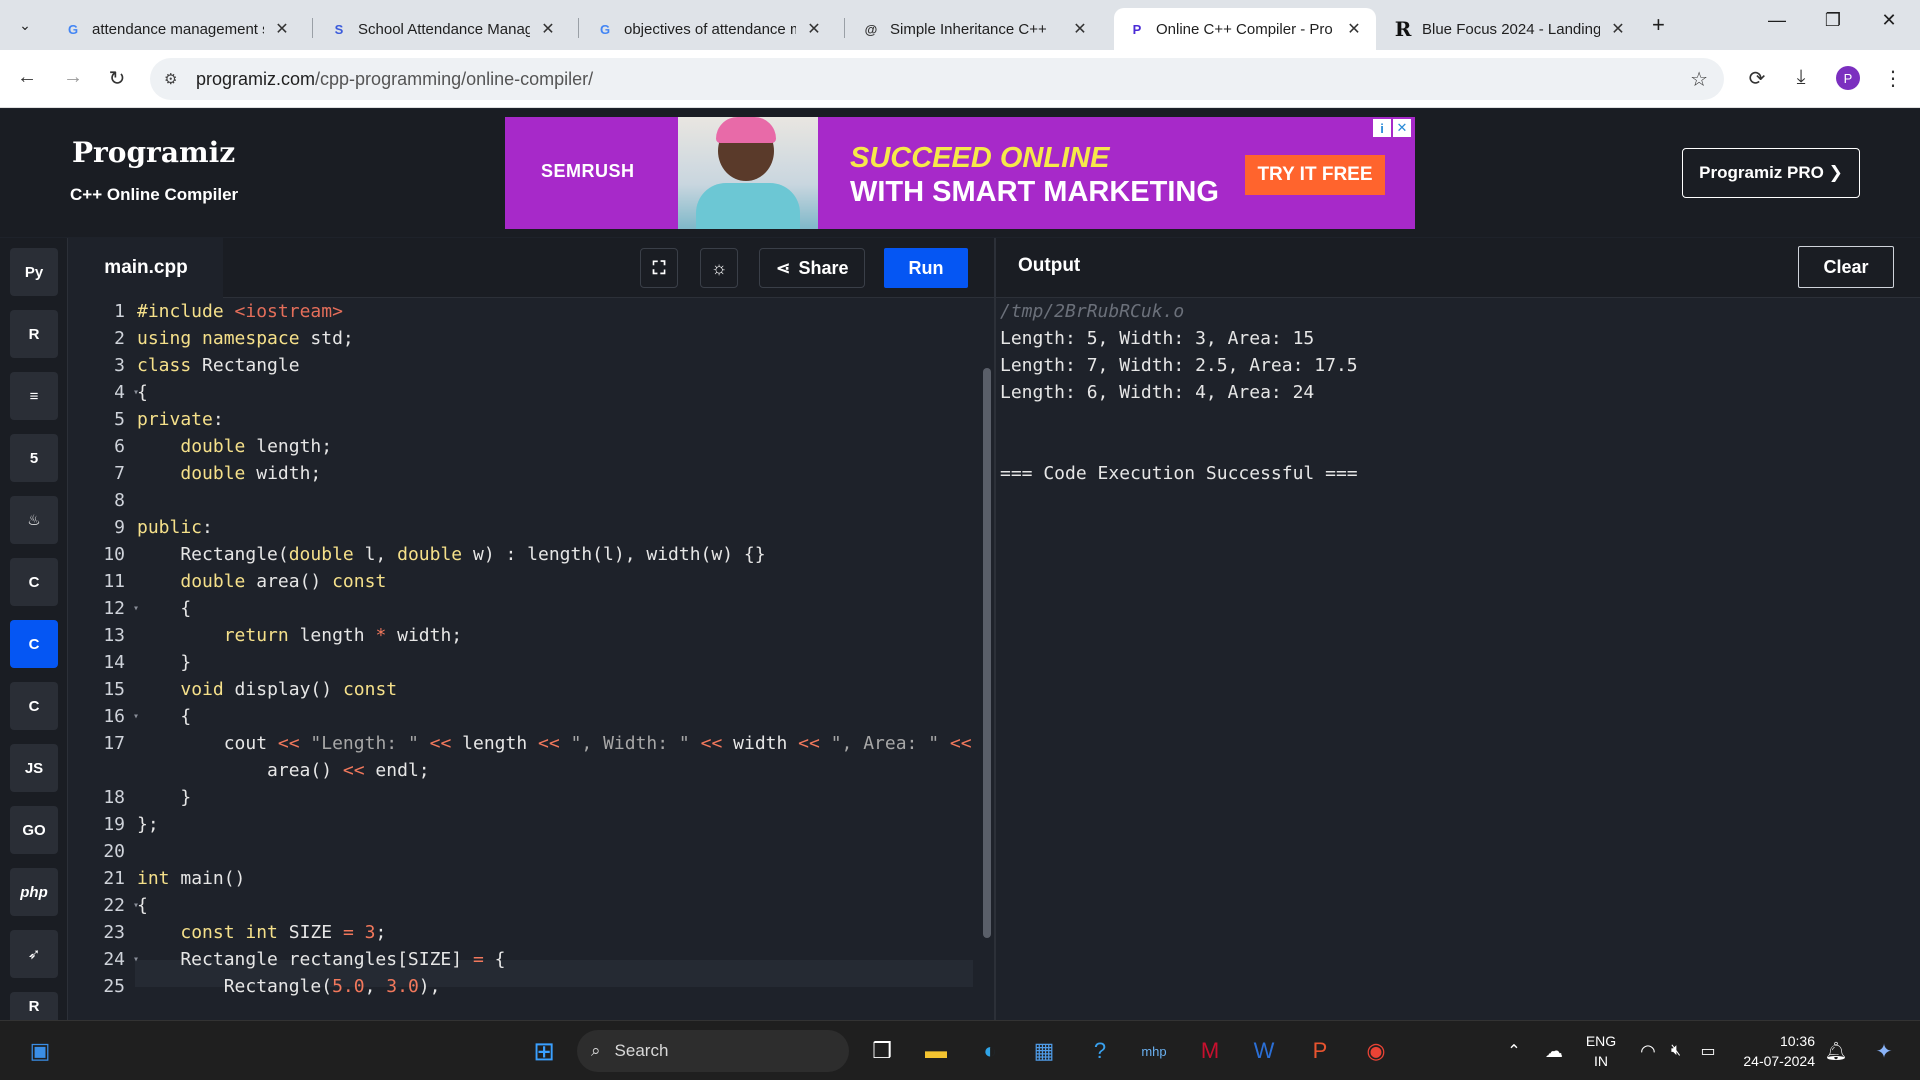  Describe the element at coordinates (1777, 20) in the screenshot. I see `minimize-icon: —` at that location.